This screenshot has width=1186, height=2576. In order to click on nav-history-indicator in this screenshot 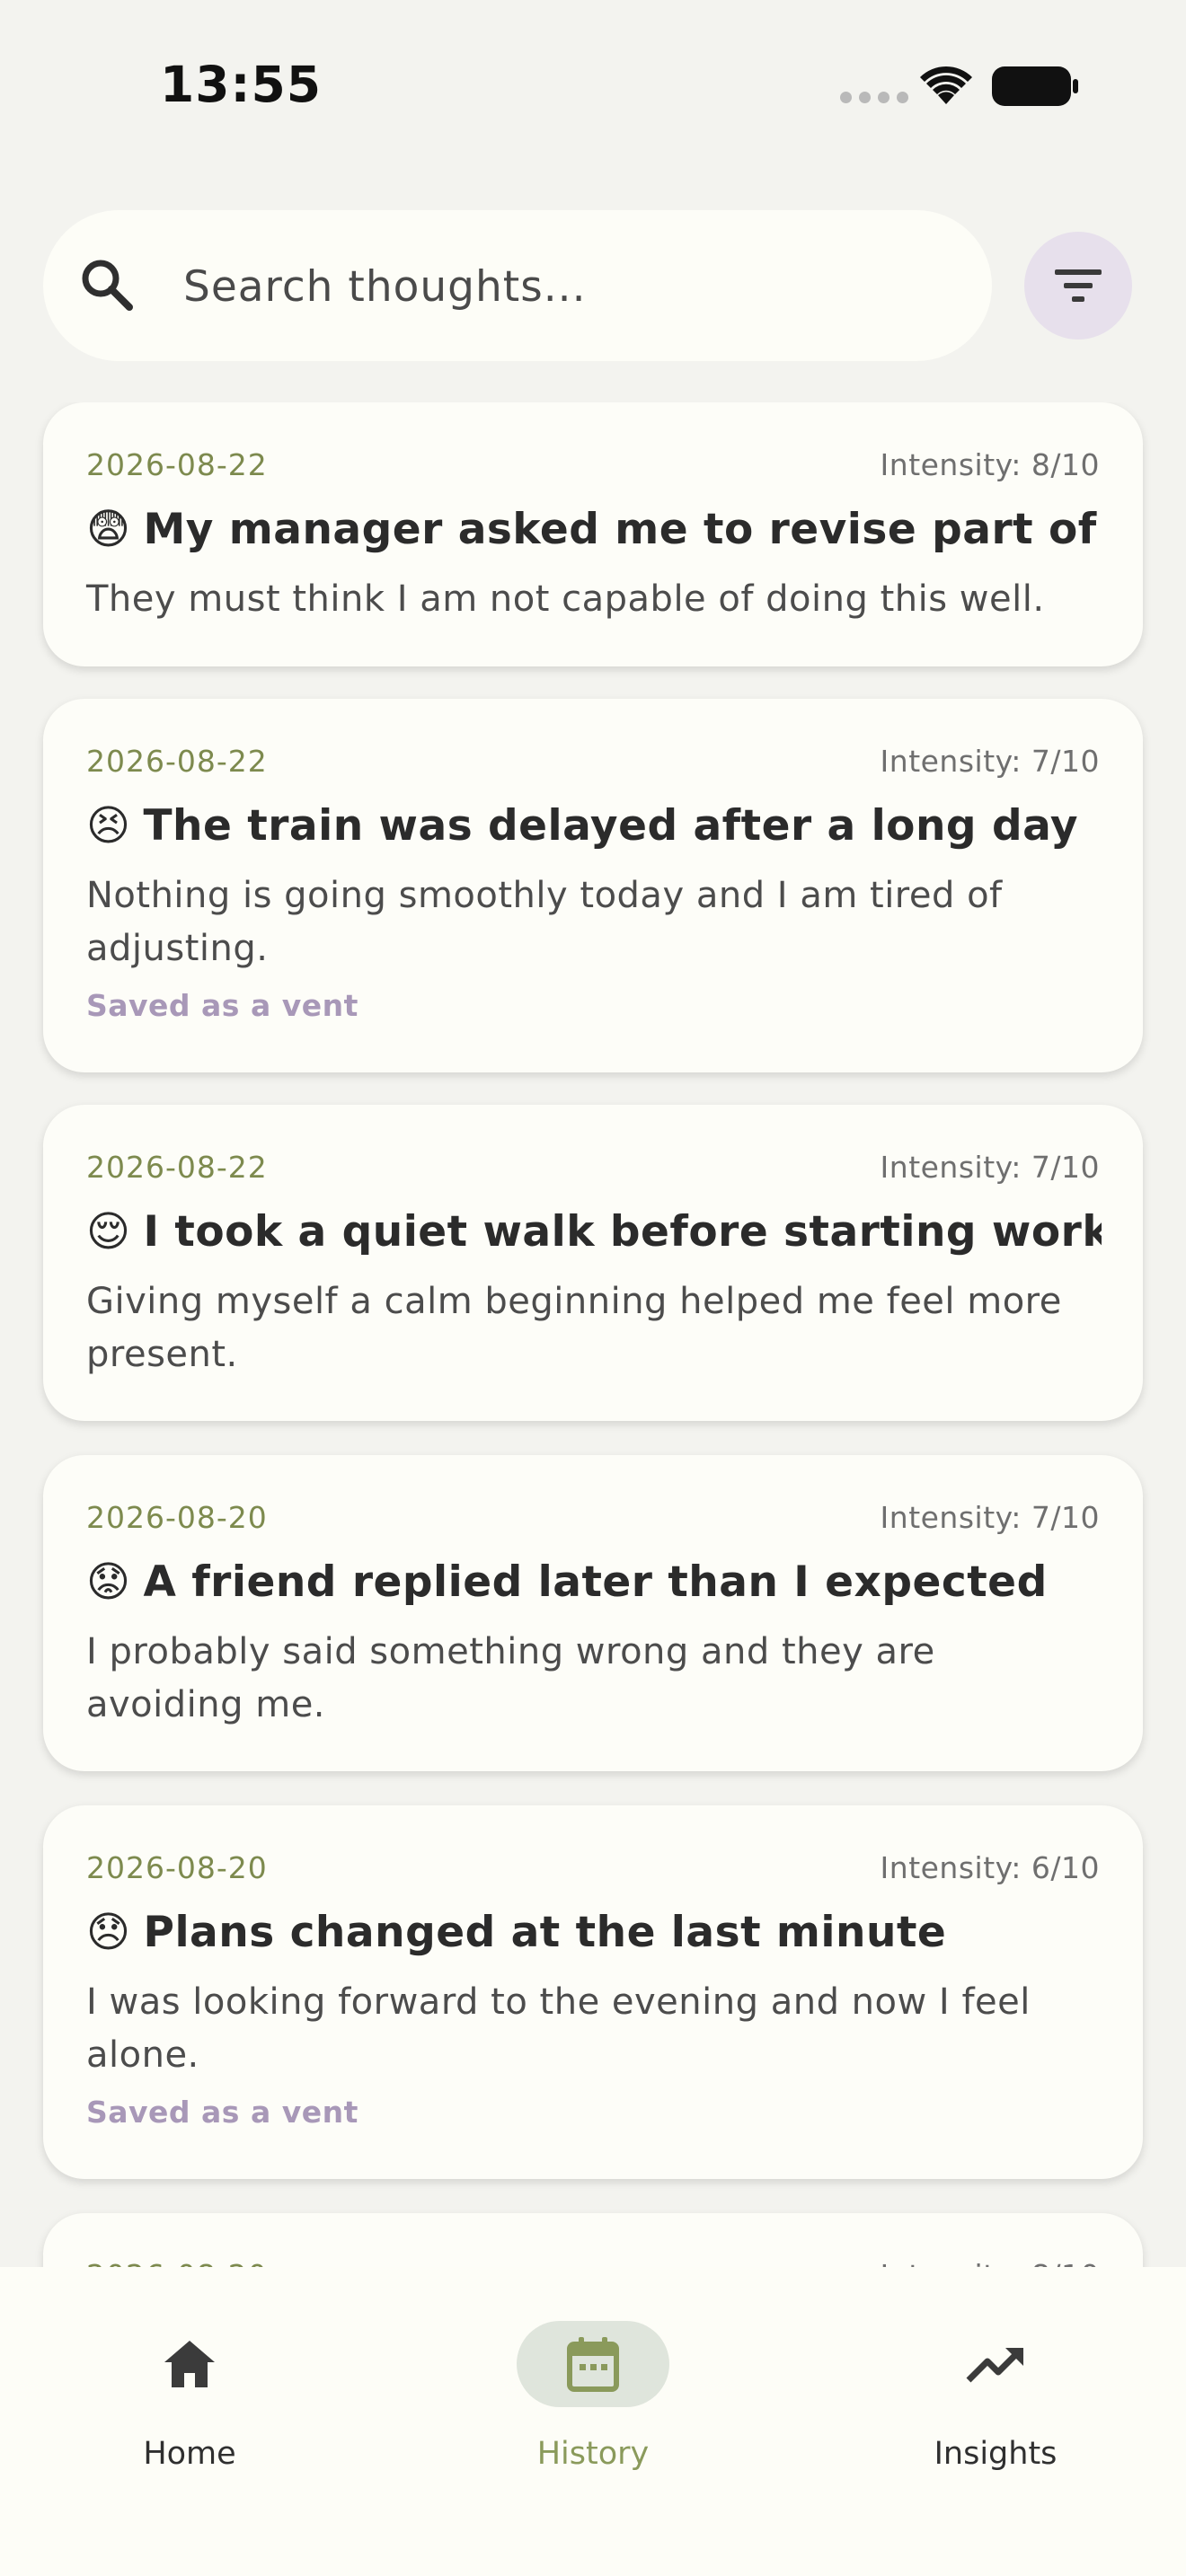, I will do `click(593, 2364)`.